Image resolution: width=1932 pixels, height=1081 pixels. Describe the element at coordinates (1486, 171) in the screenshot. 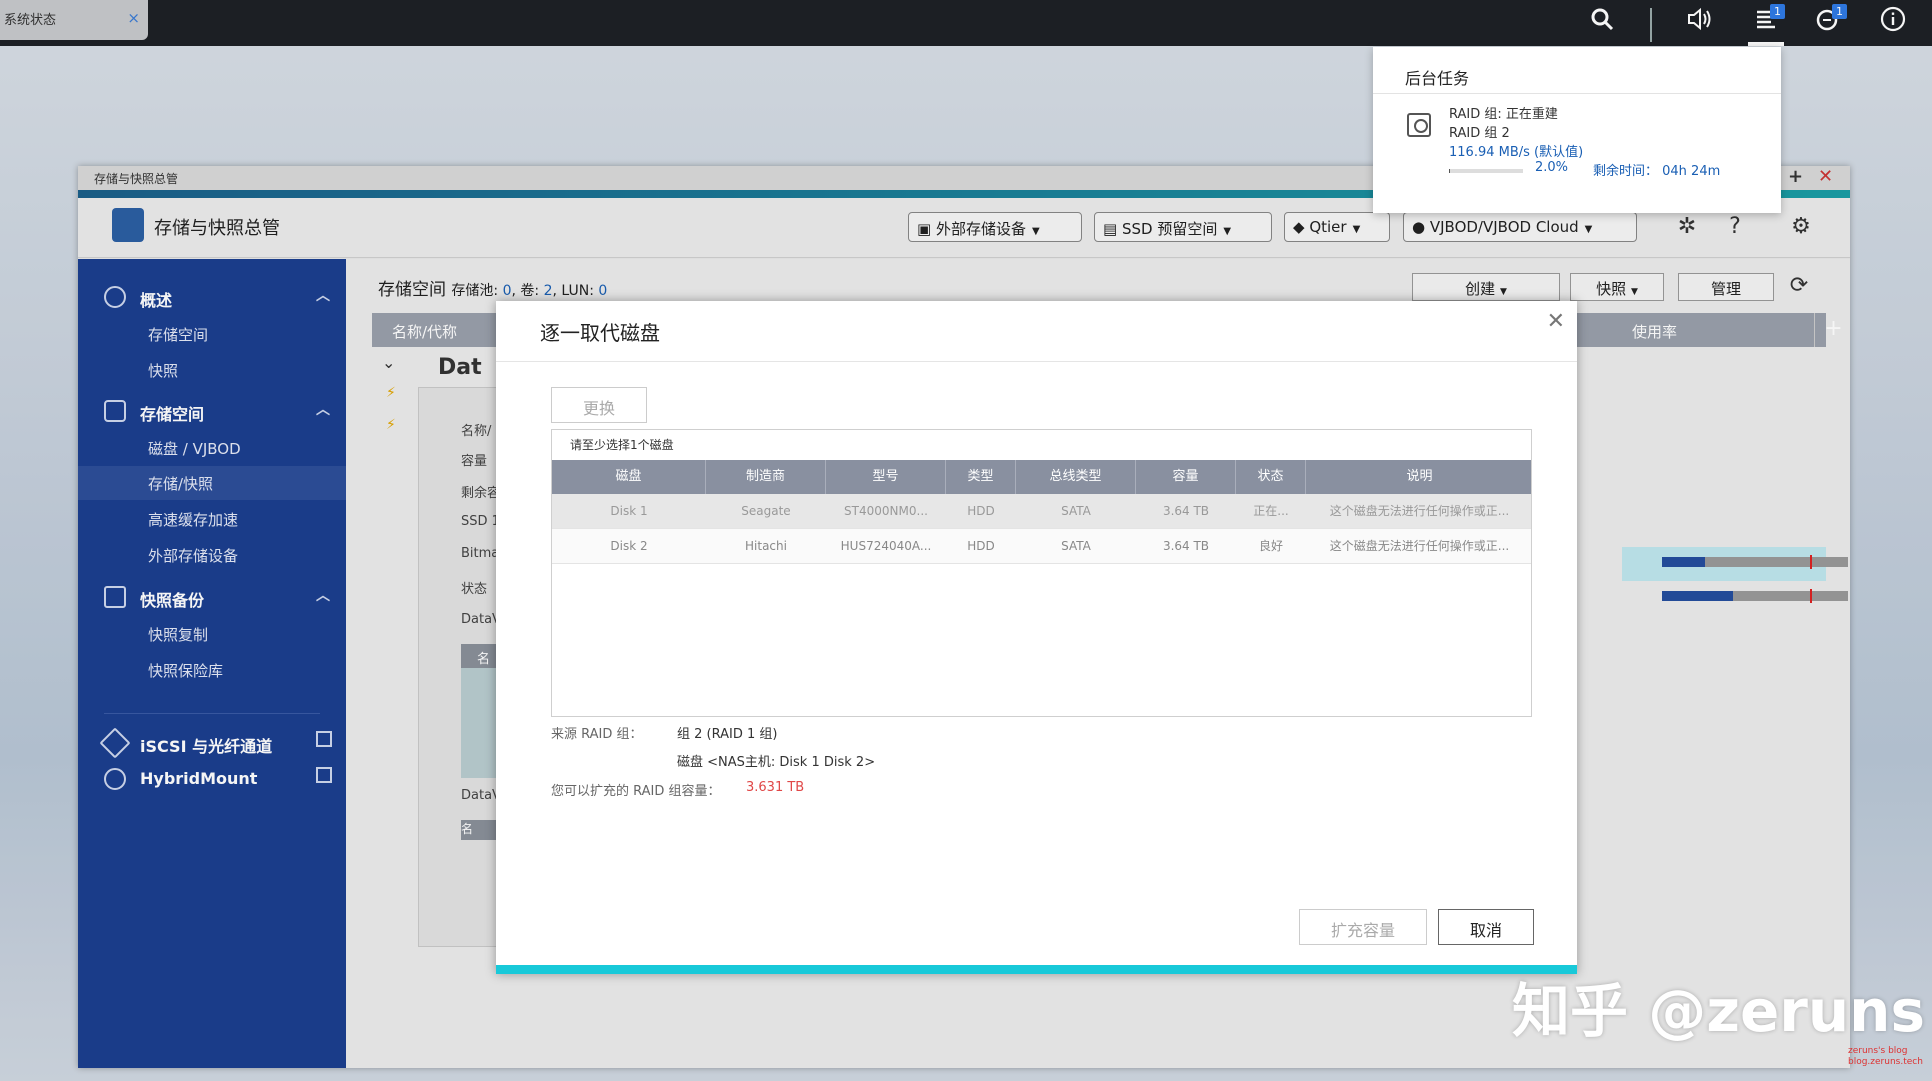

I see `bg-task-progress-bar` at that location.